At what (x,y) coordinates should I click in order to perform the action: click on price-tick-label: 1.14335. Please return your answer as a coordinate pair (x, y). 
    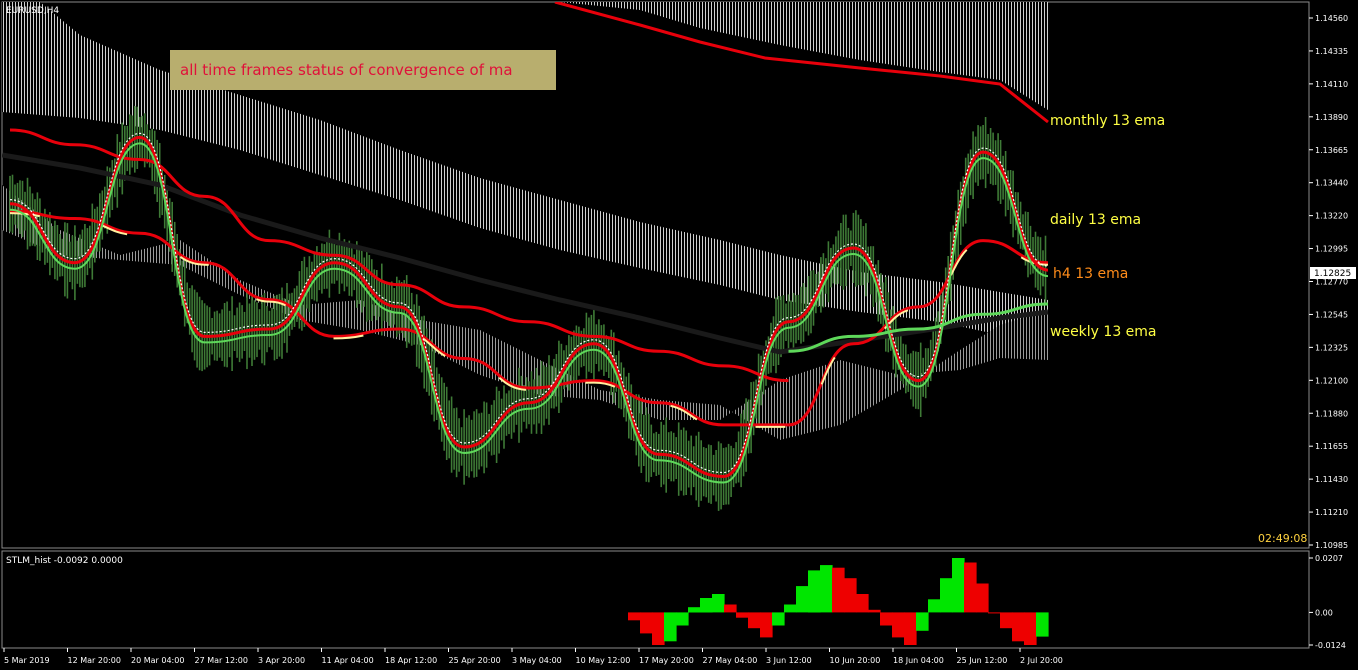
    Looking at the image, I should click on (1331, 51).